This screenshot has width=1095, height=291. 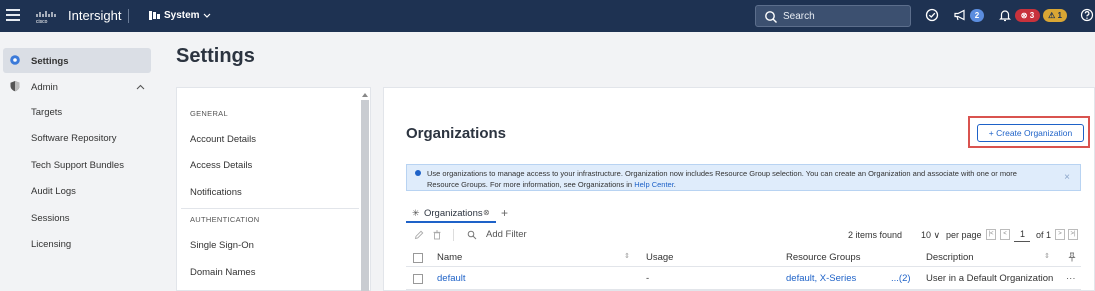 I want to click on prev-page-button: <, so click(x=1005, y=234).